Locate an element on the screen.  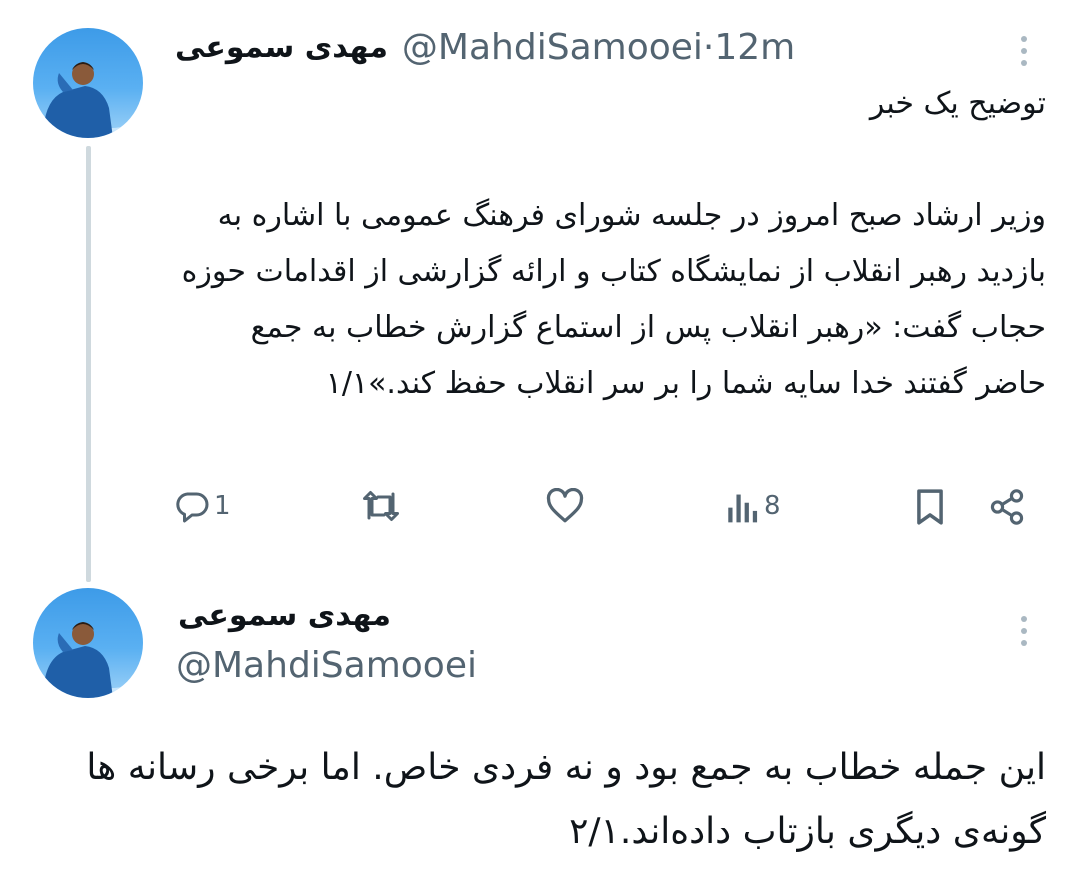
reply-icon is located at coordinates (192, 507).